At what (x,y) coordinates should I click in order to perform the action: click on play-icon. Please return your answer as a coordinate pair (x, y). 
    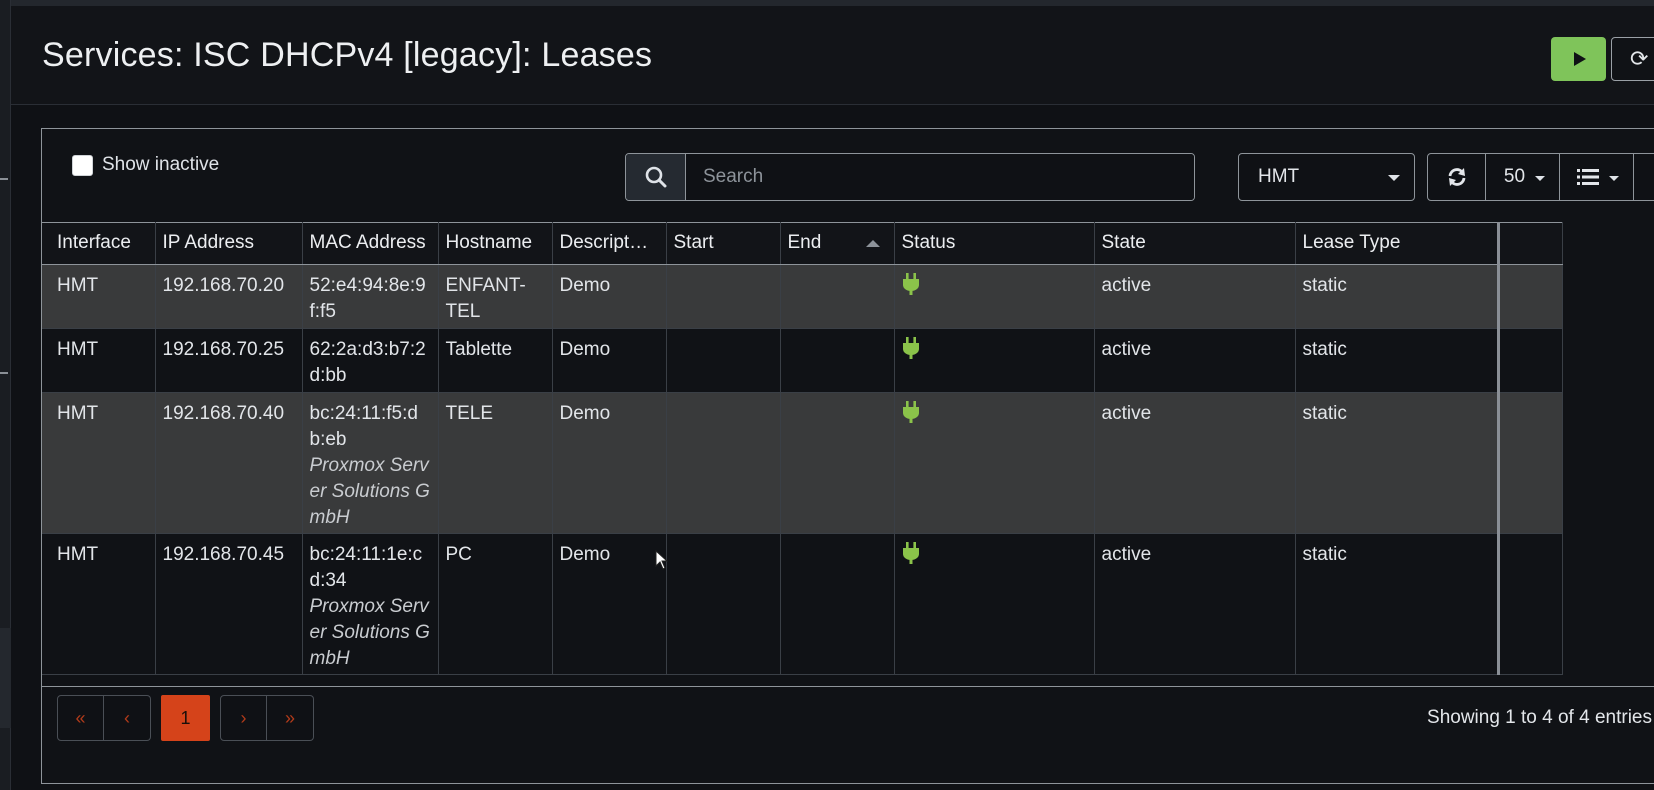
    Looking at the image, I should click on (1579, 59).